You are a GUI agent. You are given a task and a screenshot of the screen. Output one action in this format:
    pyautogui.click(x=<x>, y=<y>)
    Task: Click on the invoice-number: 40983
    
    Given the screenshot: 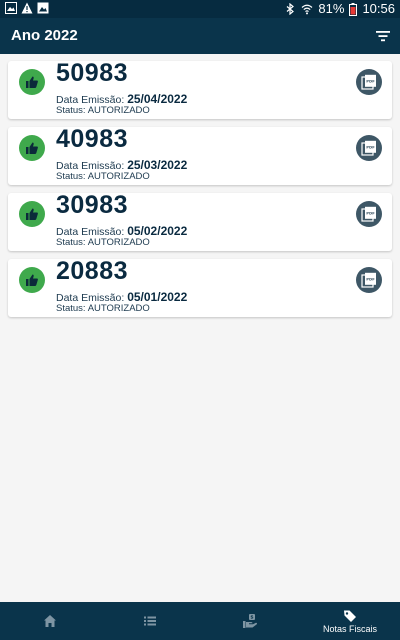 What is the action you would take?
    pyautogui.click(x=92, y=139)
    